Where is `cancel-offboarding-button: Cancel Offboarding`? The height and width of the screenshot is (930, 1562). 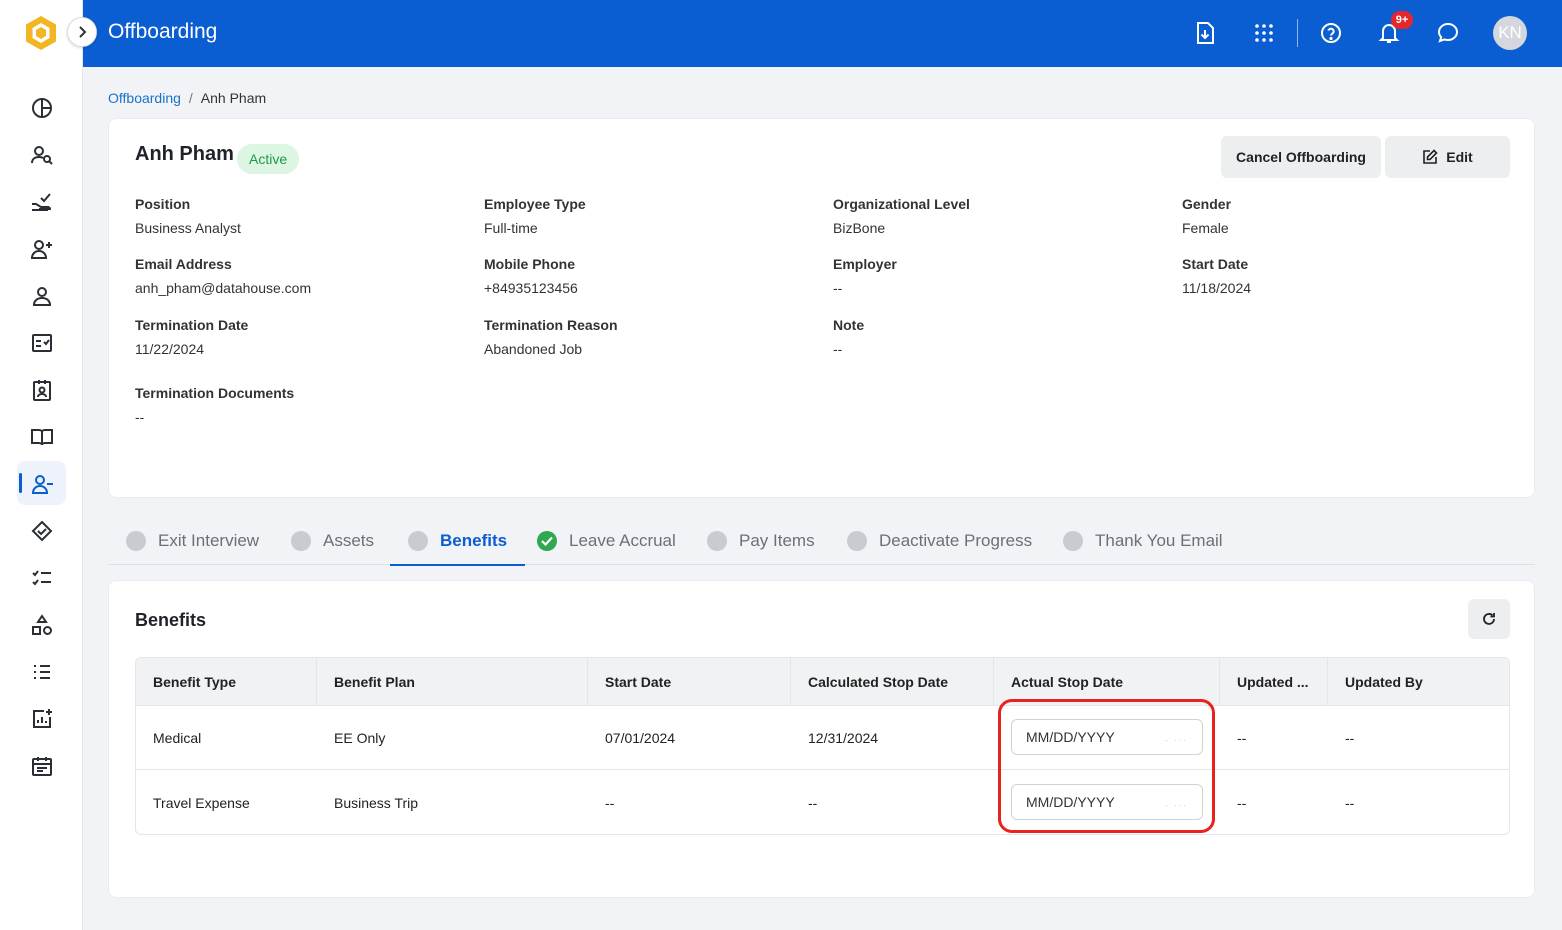 cancel-offboarding-button: Cancel Offboarding is located at coordinates (1301, 157).